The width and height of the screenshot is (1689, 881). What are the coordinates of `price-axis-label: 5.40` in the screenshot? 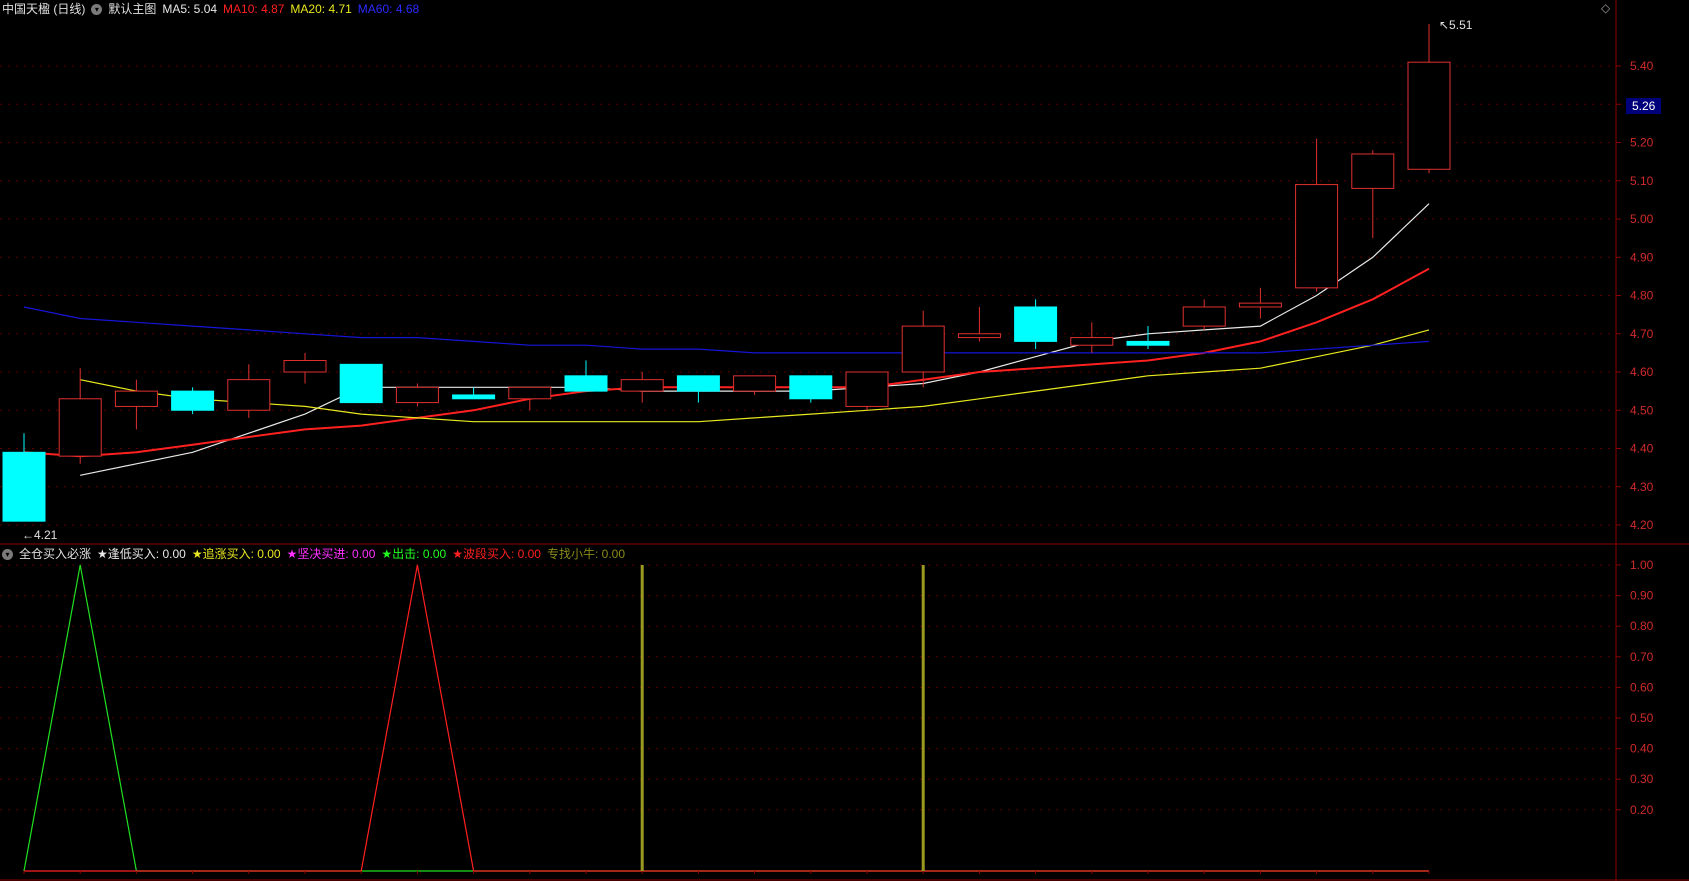 It's located at (1642, 66).